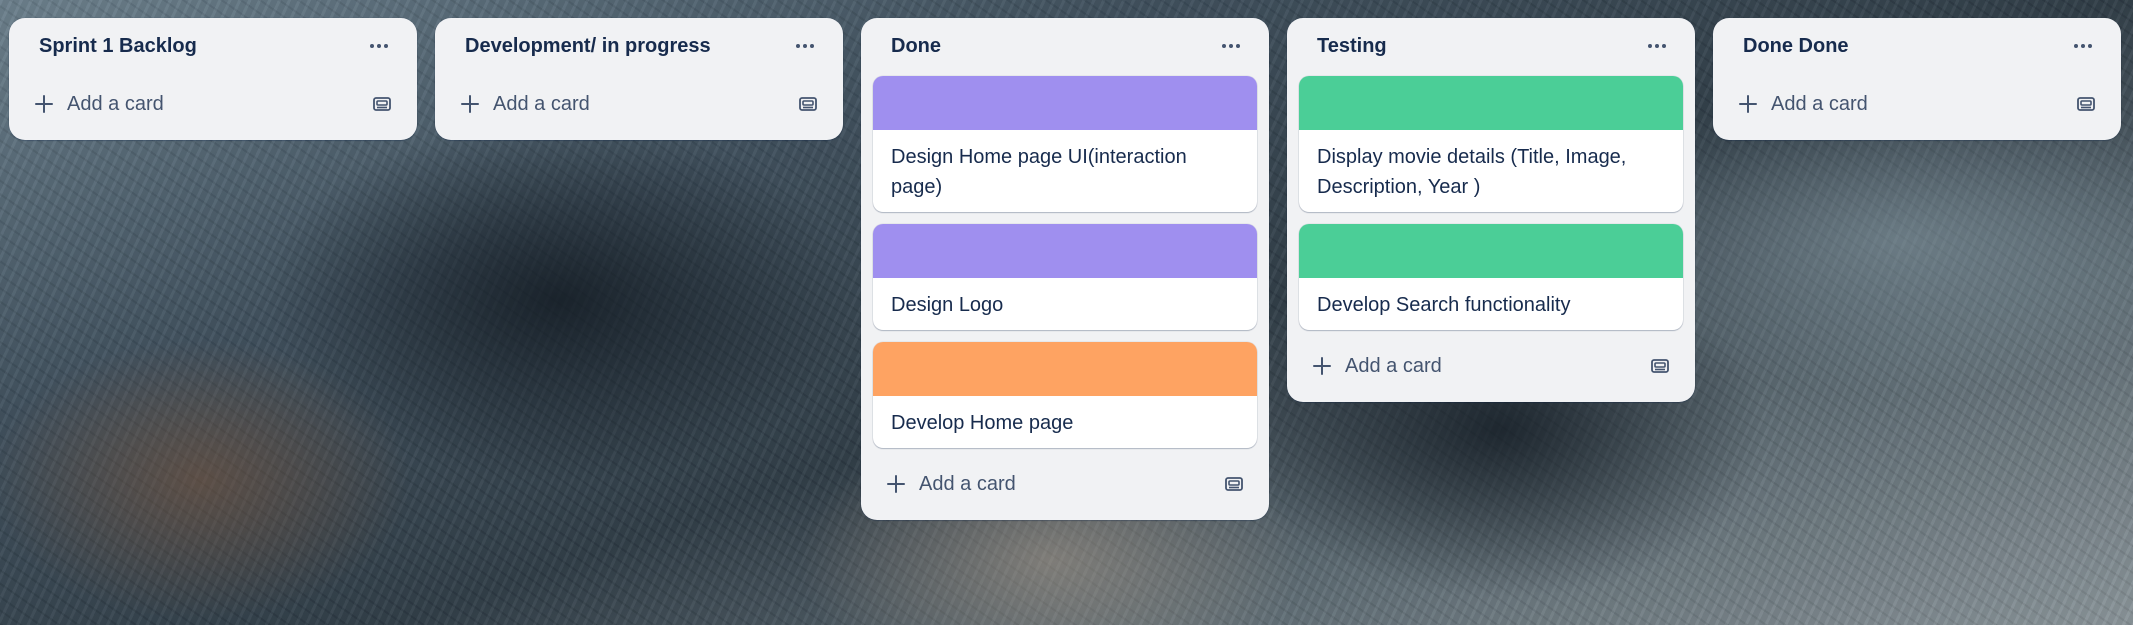 This screenshot has width=2133, height=625. I want to click on card: Design Logo, so click(1065, 277).